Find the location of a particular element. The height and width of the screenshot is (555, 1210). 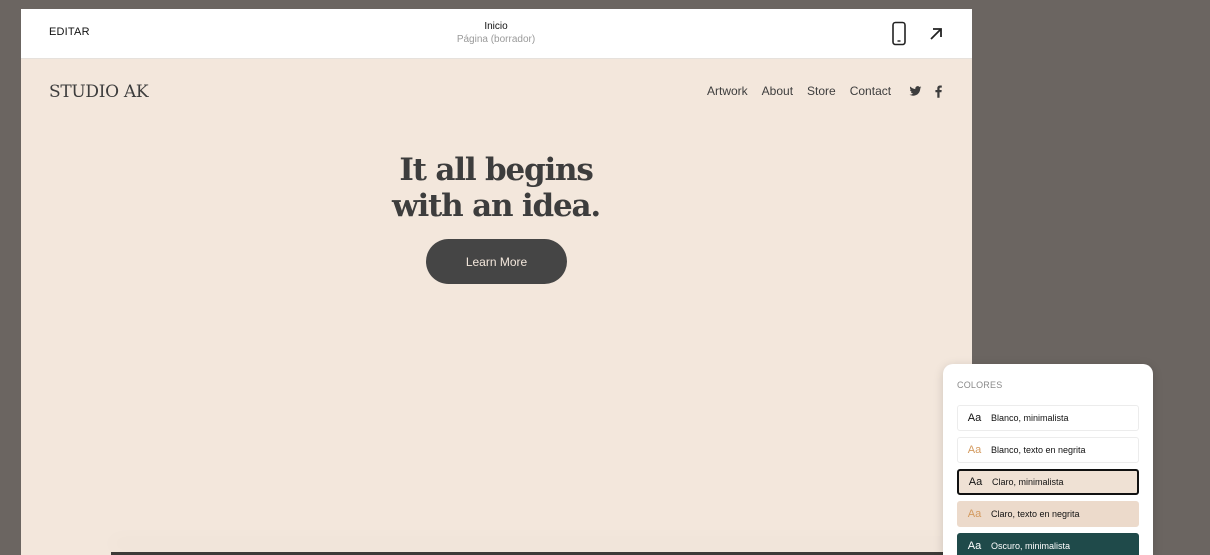

nav-item-artwork: Artwork is located at coordinates (727, 91).